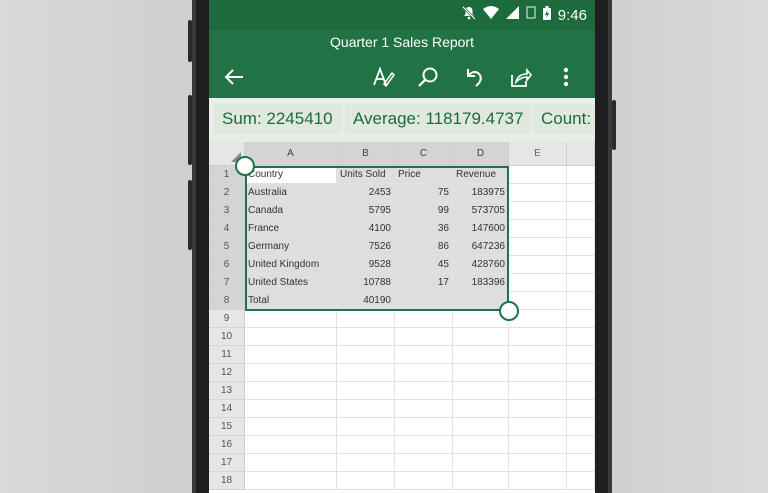  I want to click on row-header-10: 10, so click(227, 337).